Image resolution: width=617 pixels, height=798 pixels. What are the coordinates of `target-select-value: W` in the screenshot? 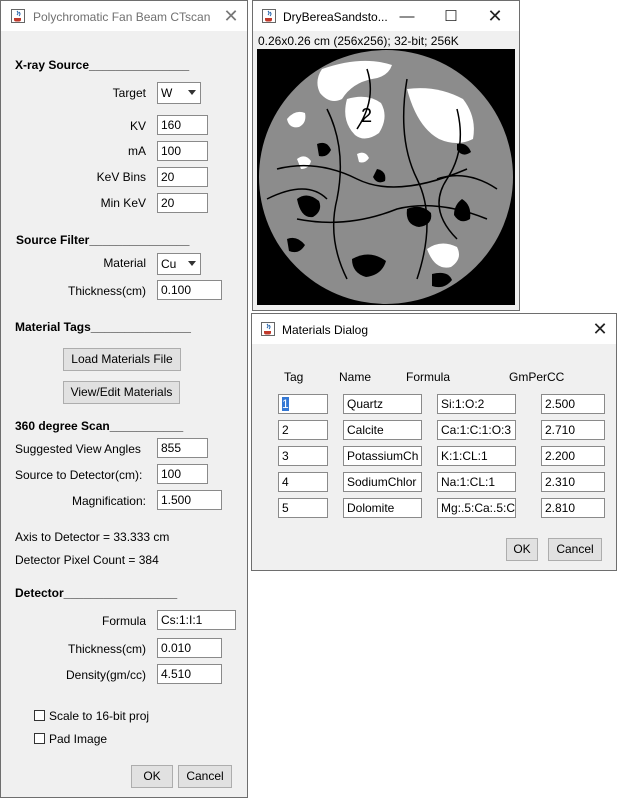 It's located at (167, 93).